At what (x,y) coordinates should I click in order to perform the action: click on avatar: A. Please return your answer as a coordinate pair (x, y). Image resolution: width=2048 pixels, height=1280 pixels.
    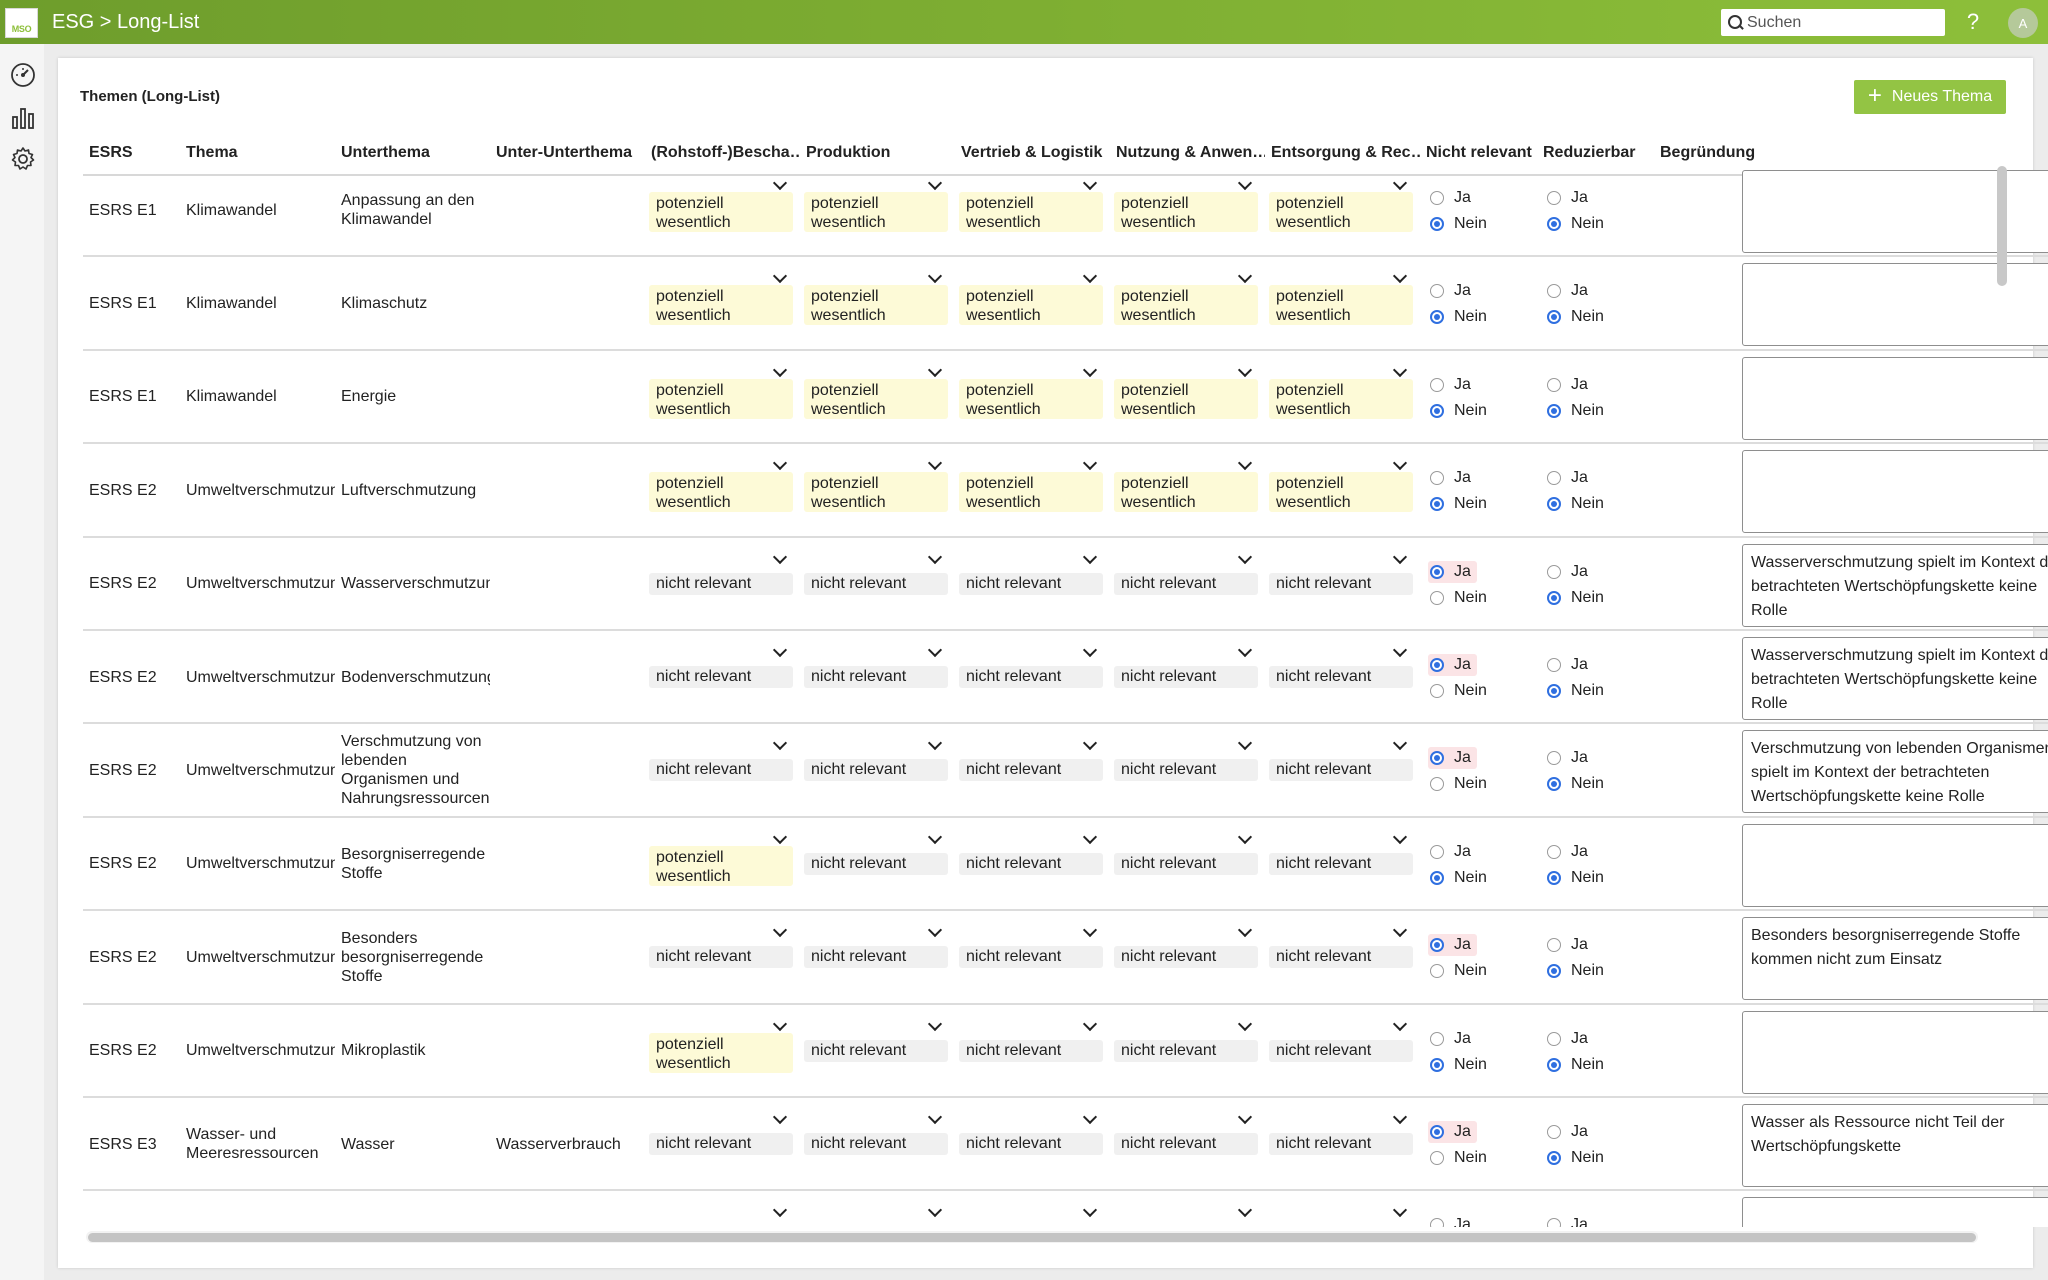
    Looking at the image, I should click on (2023, 23).